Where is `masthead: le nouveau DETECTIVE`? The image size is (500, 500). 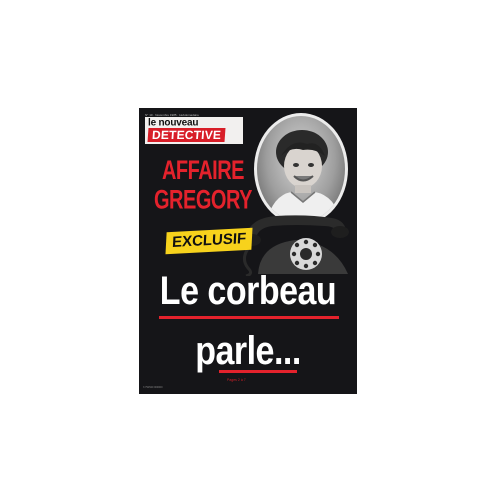
masthead: le nouveau DETECTIVE is located at coordinates (194, 130).